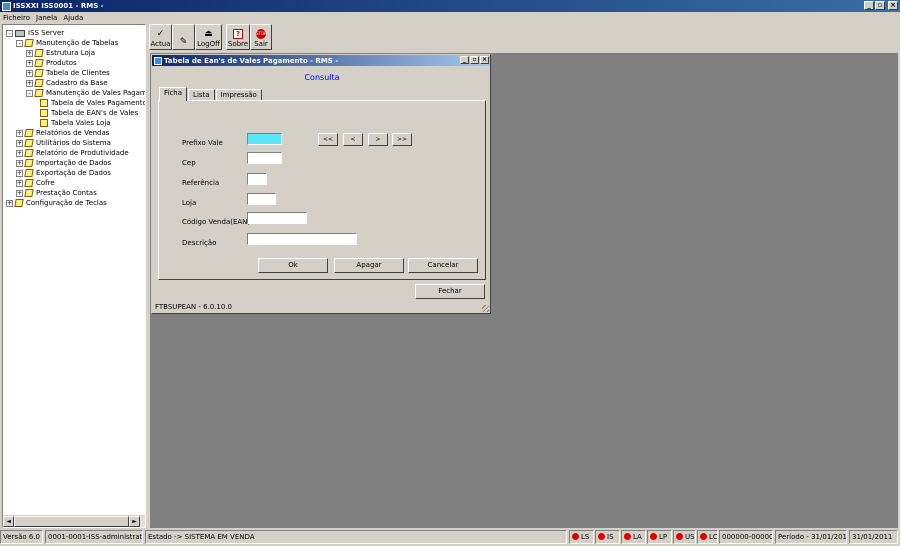  I want to click on tree-item: - Manutenção de Vales Pagamento, so click(85, 93).